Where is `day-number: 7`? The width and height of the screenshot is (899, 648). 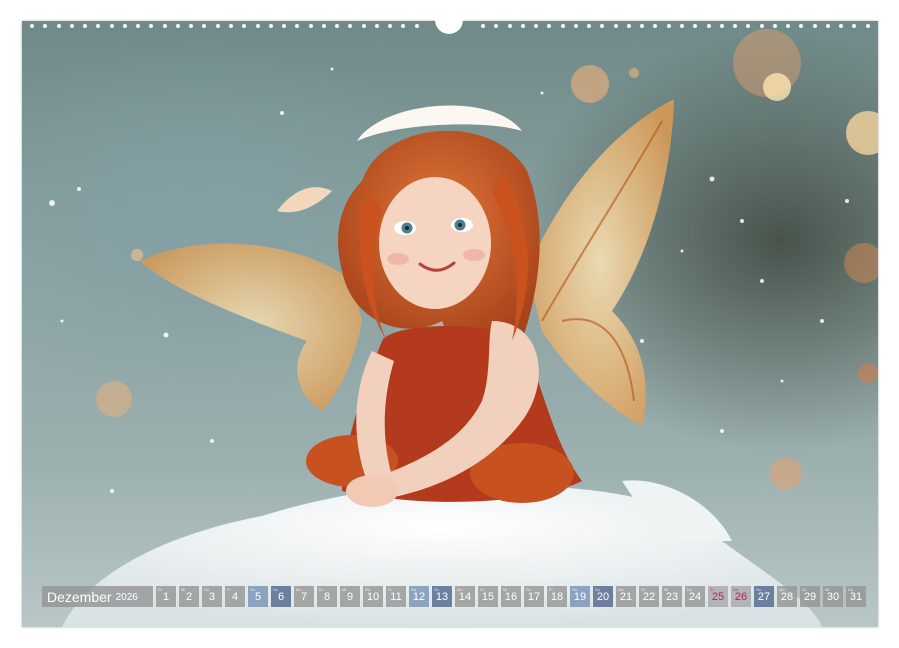 day-number: 7 is located at coordinates (304, 597).